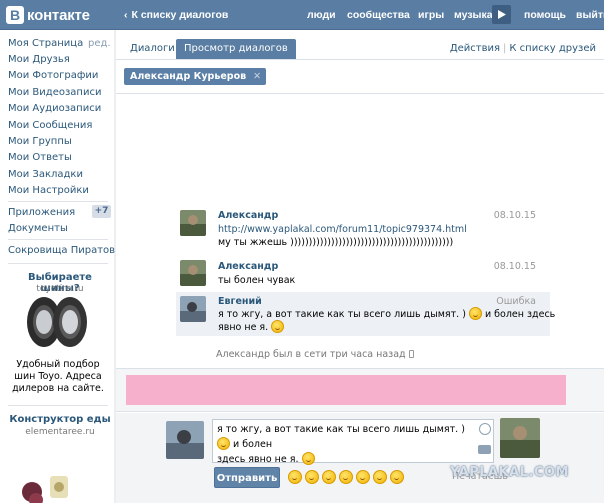  I want to click on sidebar-item-friends: Мои Друзья, so click(39, 59).